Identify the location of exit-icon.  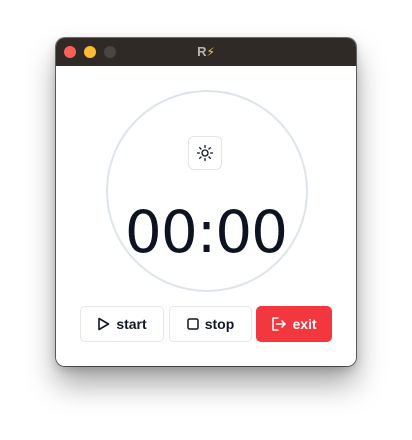
(279, 324).